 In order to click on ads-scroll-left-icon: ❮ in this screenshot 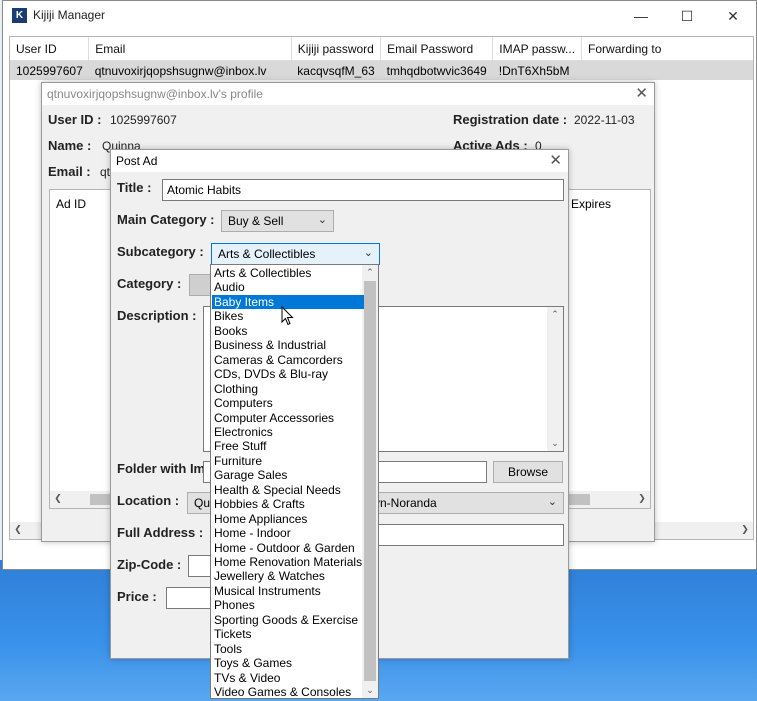, I will do `click(58, 498)`.